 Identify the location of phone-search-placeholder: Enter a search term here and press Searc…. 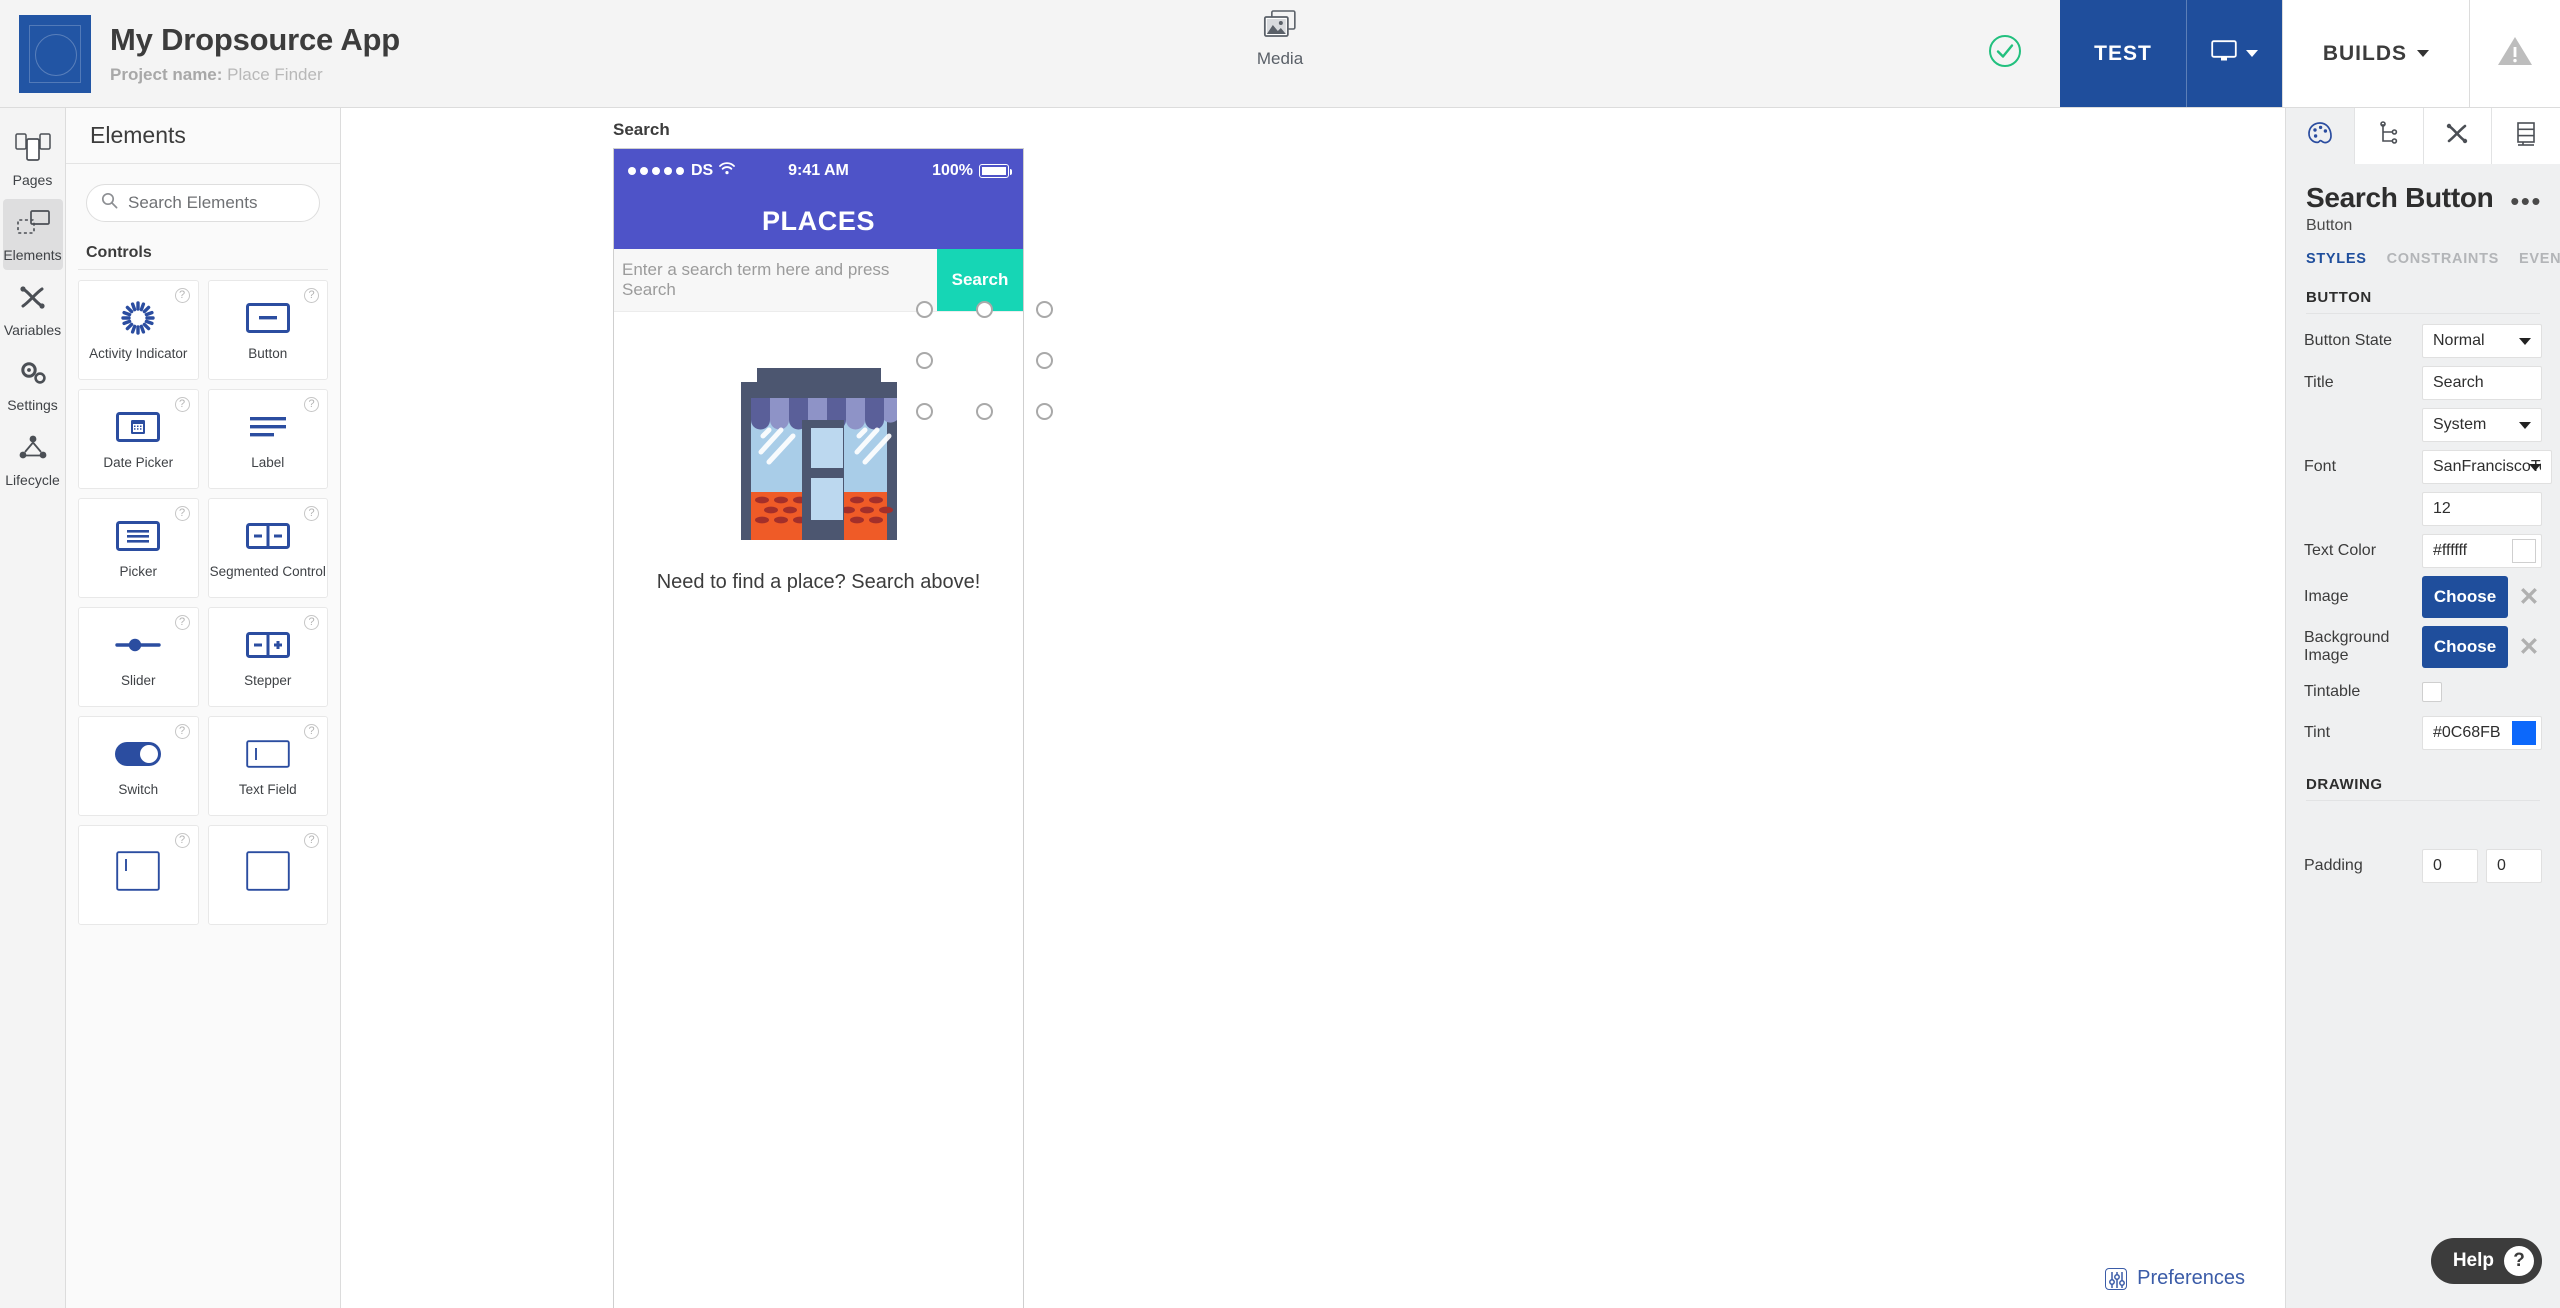
(756, 279).